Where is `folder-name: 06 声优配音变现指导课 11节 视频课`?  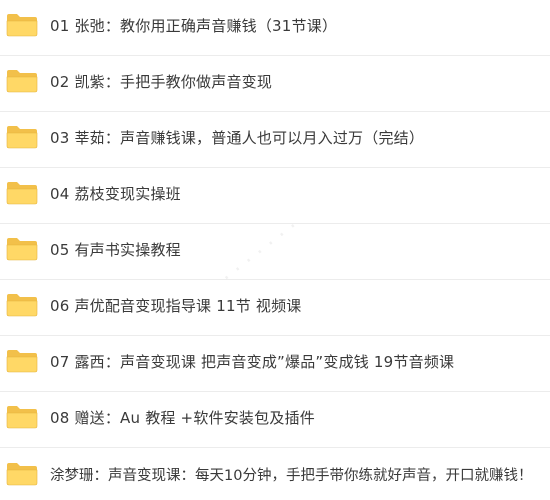
folder-name: 06 声优配音变现指导课 11节 视频课 is located at coordinates (176, 306).